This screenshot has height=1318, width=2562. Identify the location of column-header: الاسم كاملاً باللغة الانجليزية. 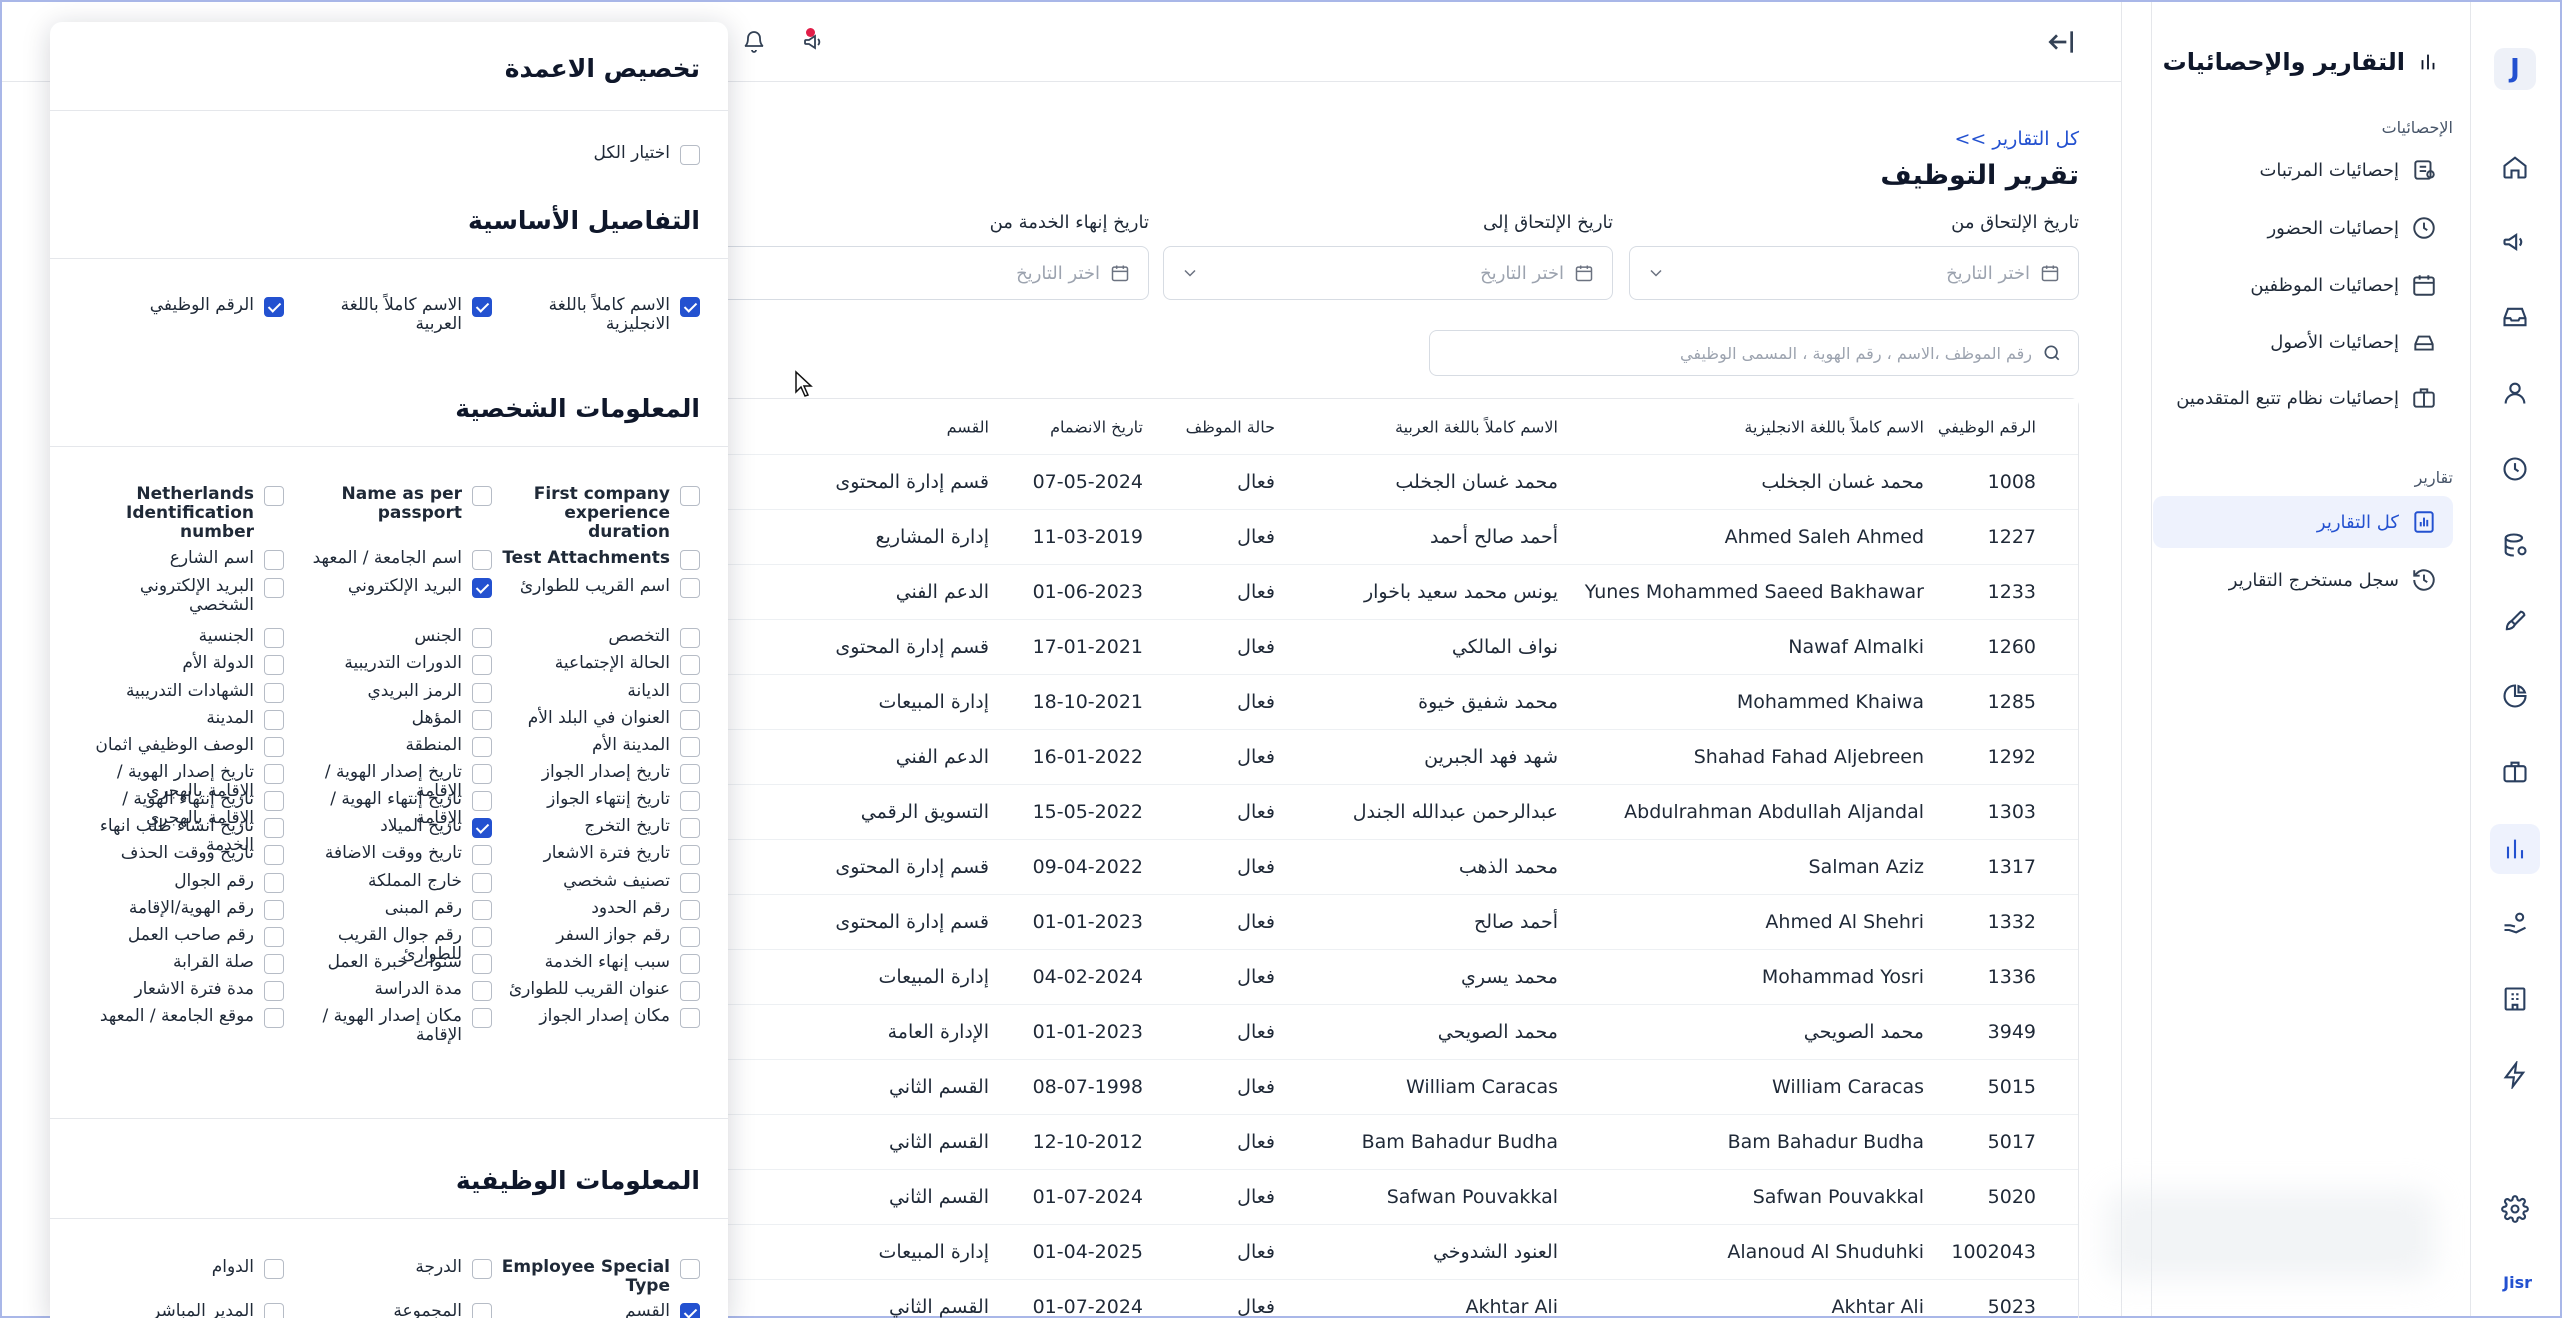
(1834, 426).